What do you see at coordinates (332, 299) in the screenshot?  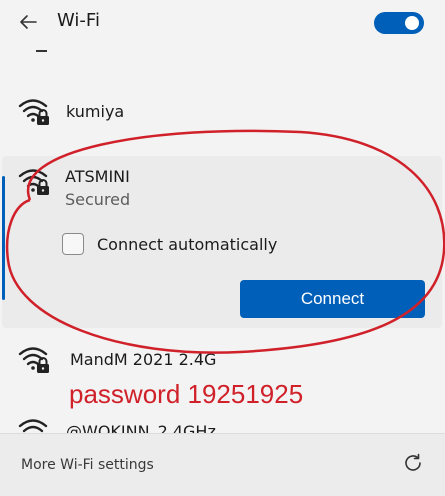 I see `connect-button: Connect` at bounding box center [332, 299].